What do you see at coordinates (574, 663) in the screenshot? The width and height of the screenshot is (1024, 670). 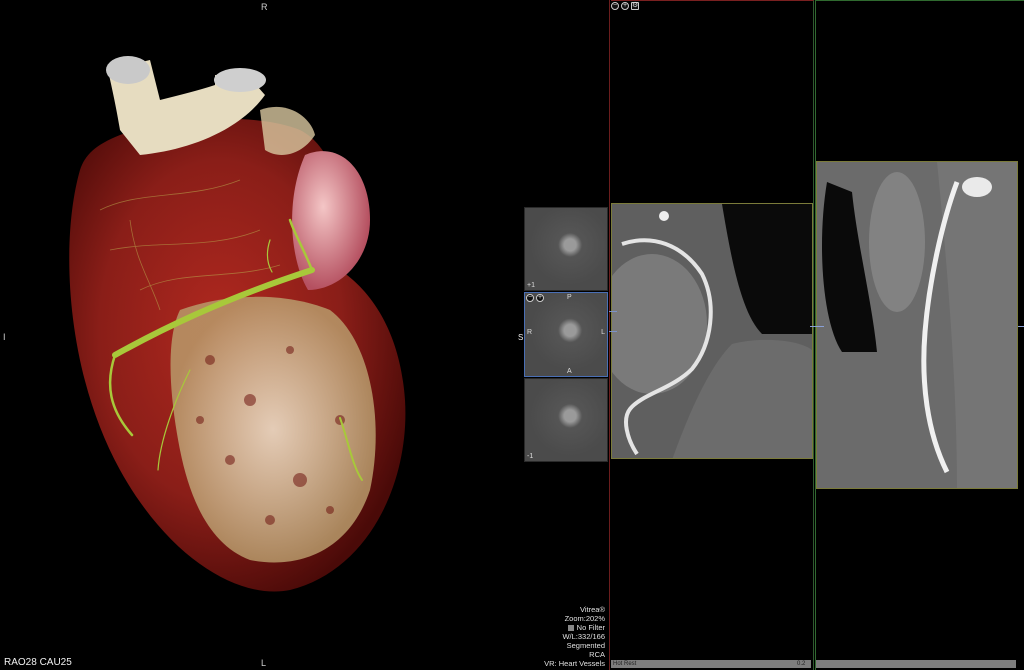 I see `preset-label: VR: Heart Vessels` at bounding box center [574, 663].